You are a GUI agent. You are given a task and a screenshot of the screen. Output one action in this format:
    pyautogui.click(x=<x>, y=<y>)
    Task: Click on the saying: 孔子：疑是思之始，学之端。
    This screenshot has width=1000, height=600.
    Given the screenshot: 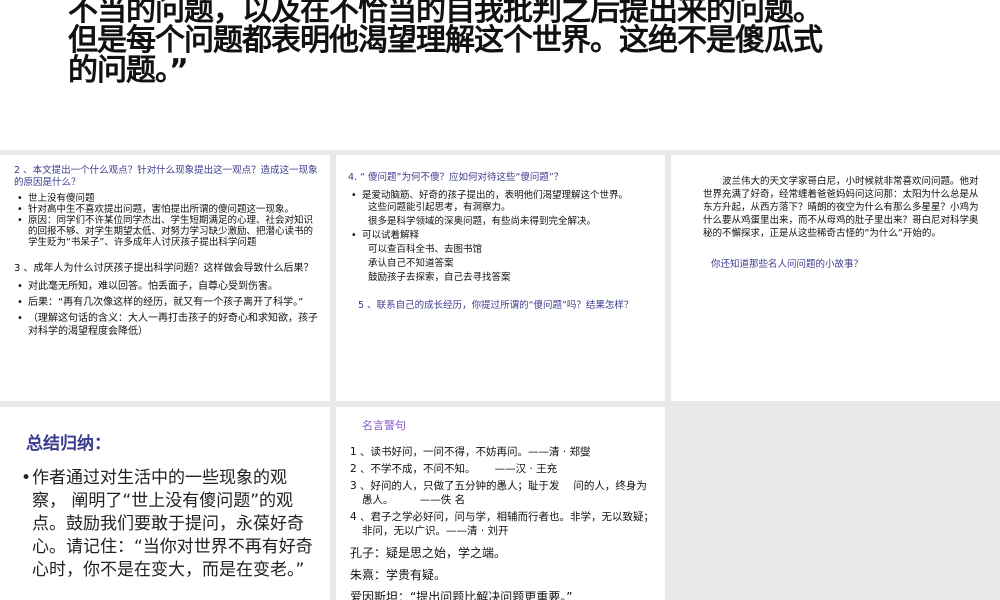 What is the action you would take?
    pyautogui.click(x=428, y=553)
    